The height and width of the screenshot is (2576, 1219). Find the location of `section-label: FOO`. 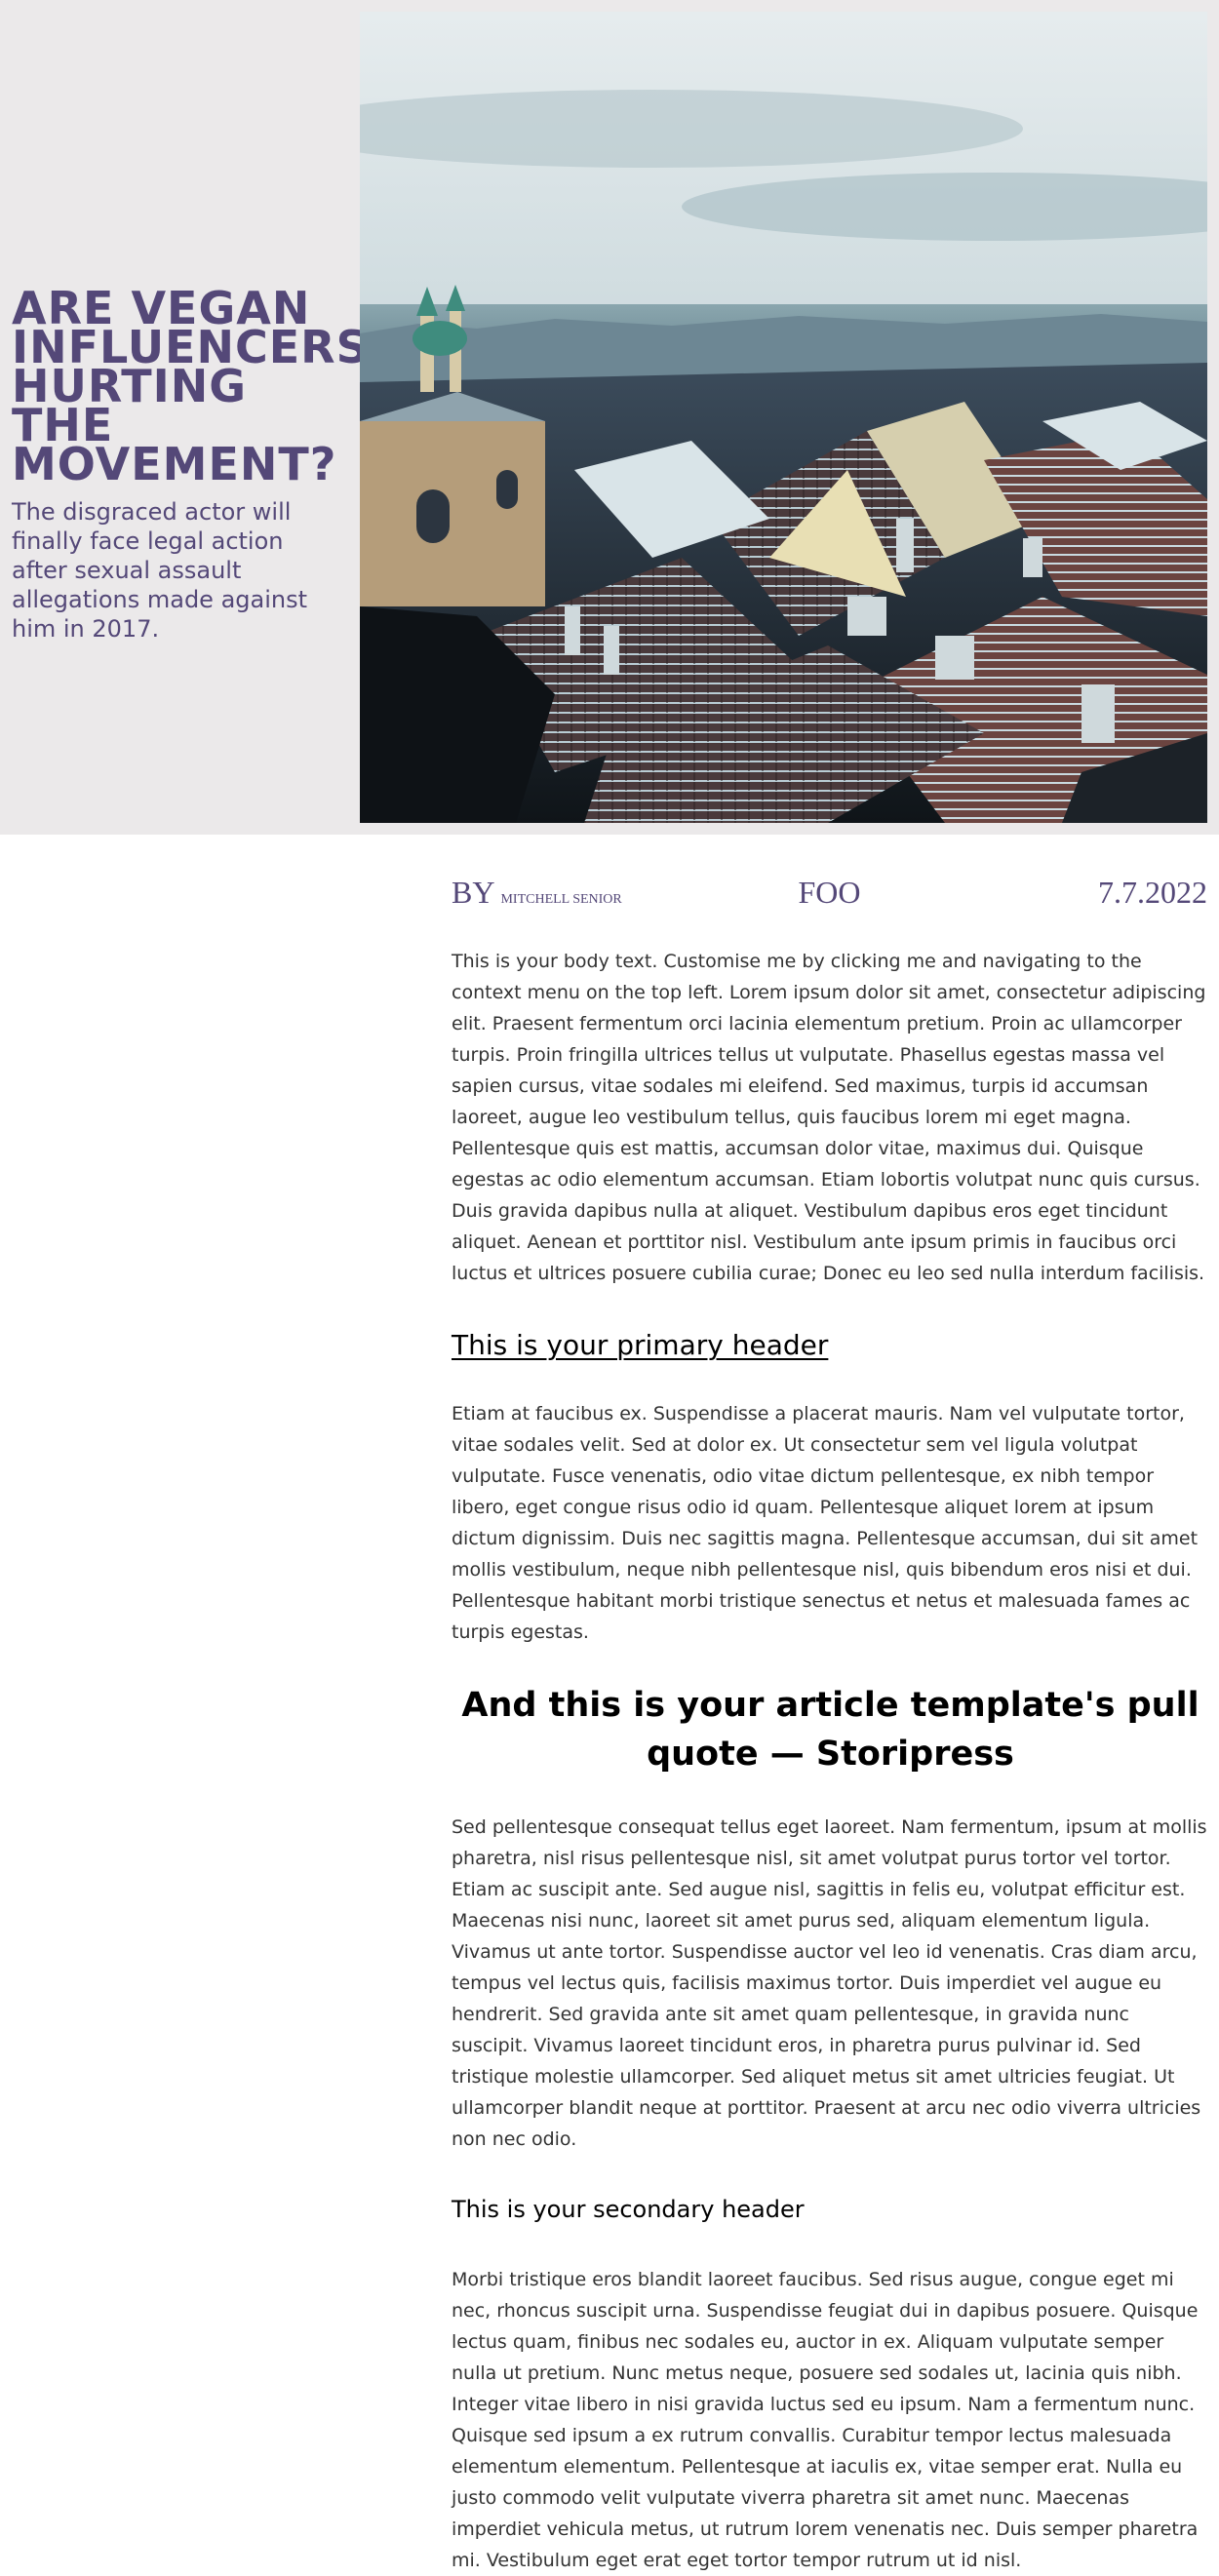

section-label: FOO is located at coordinates (829, 892).